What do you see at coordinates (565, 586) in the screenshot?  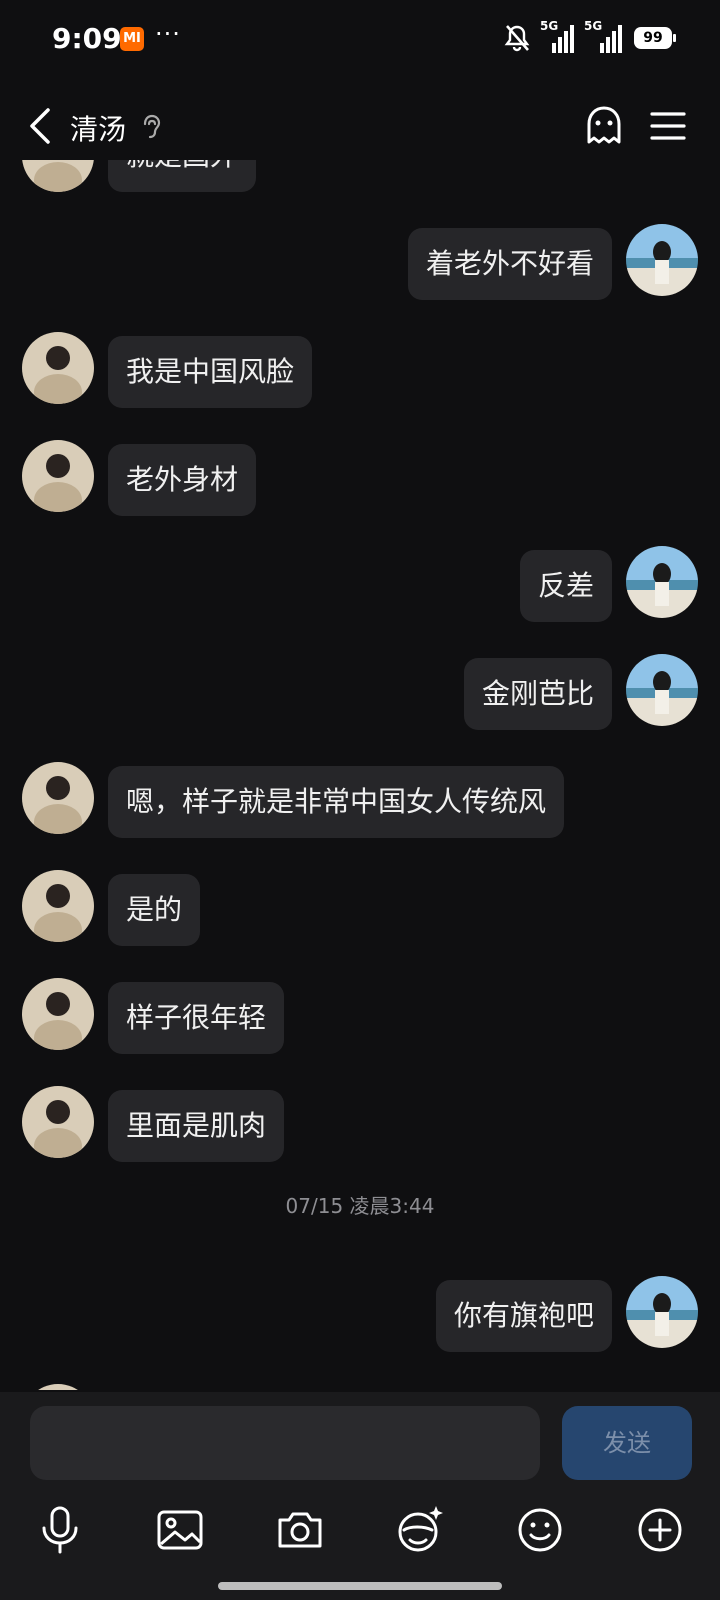 I see `message-bubble: 反差` at bounding box center [565, 586].